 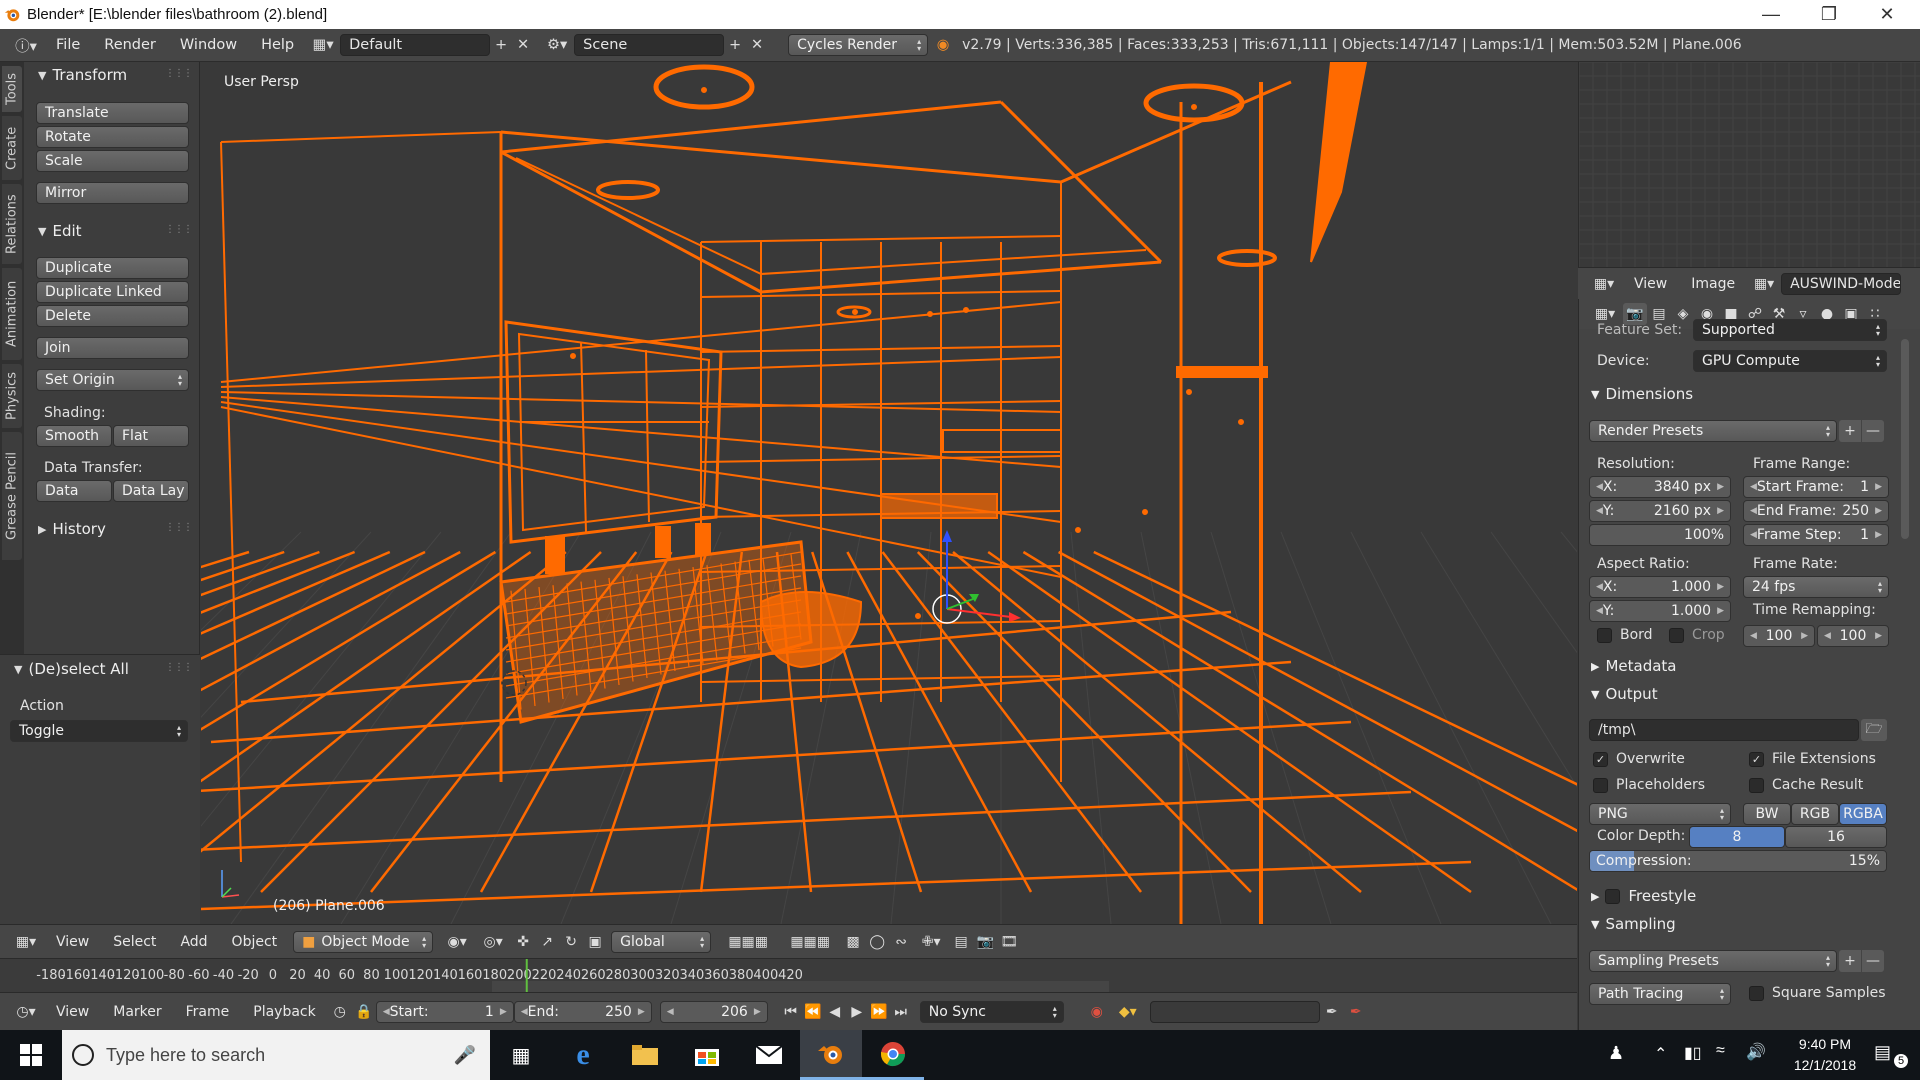 What do you see at coordinates (1643, 896) in the screenshot?
I see `freestyle-panel-header: ▶ Freestyle` at bounding box center [1643, 896].